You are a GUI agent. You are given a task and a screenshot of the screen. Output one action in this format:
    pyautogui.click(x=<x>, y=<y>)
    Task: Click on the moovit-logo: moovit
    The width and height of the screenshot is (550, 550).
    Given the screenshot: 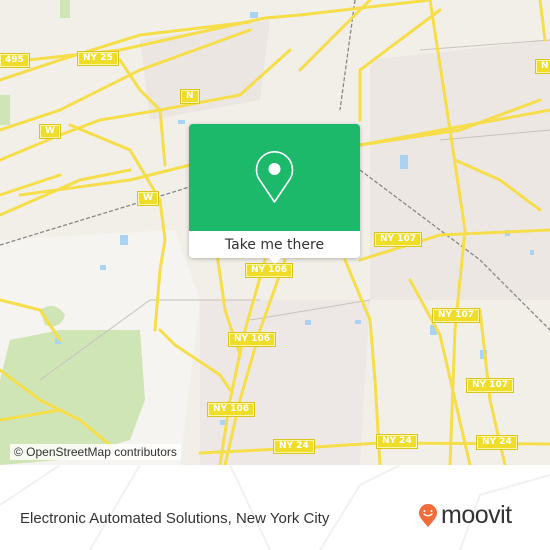 What is the action you would take?
    pyautogui.click(x=465, y=515)
    